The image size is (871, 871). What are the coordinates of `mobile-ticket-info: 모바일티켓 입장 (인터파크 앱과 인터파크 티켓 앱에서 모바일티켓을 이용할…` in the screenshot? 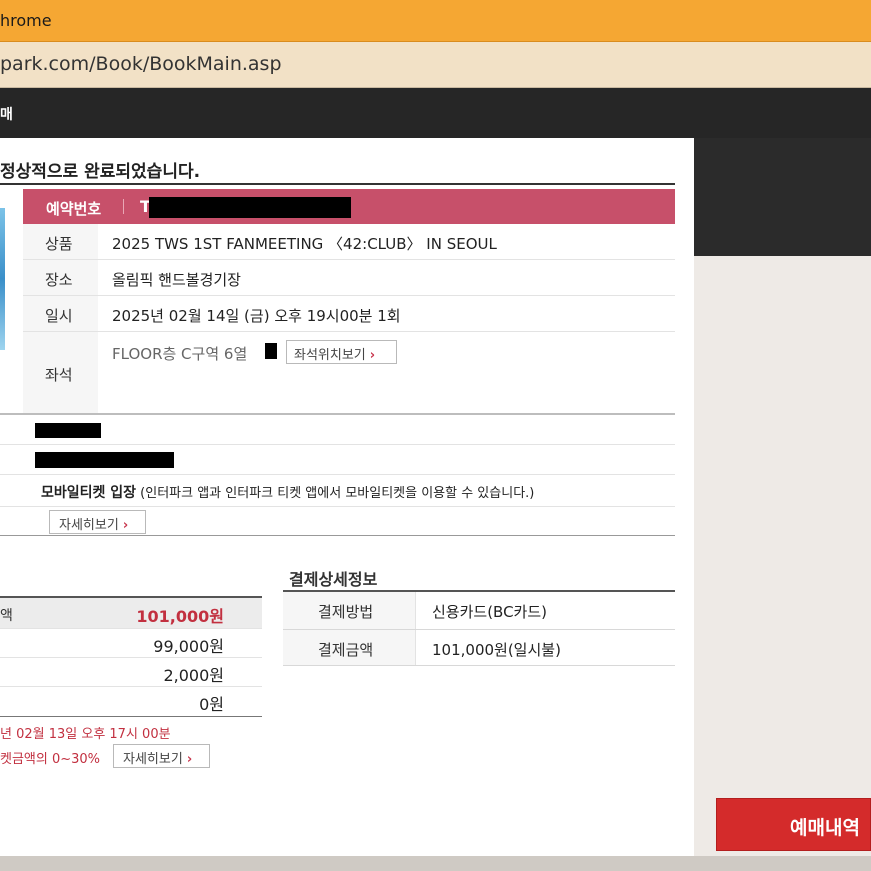 It's located at (287, 492).